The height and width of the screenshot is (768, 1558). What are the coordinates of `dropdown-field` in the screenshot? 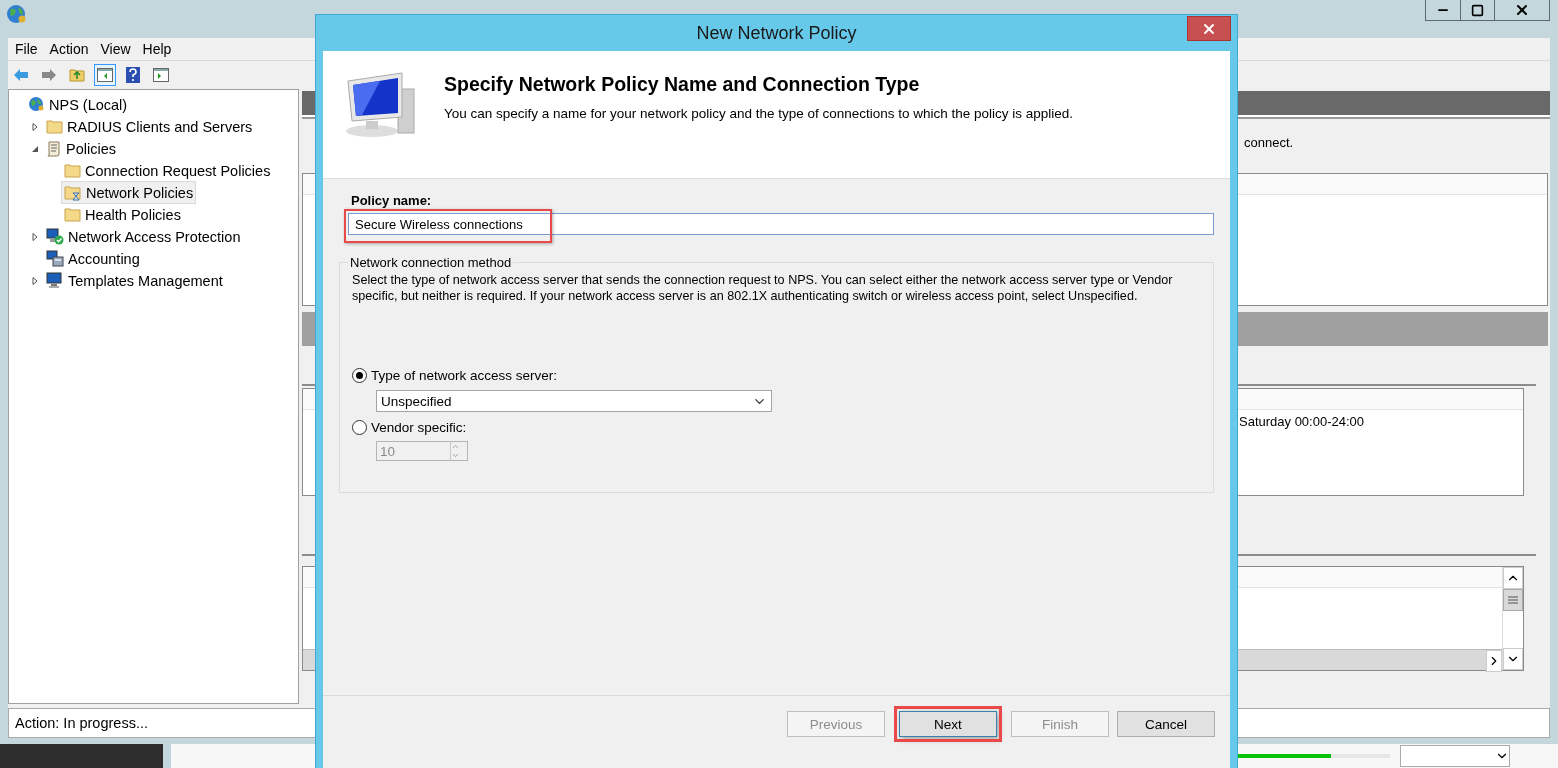 It's located at (1455, 756).